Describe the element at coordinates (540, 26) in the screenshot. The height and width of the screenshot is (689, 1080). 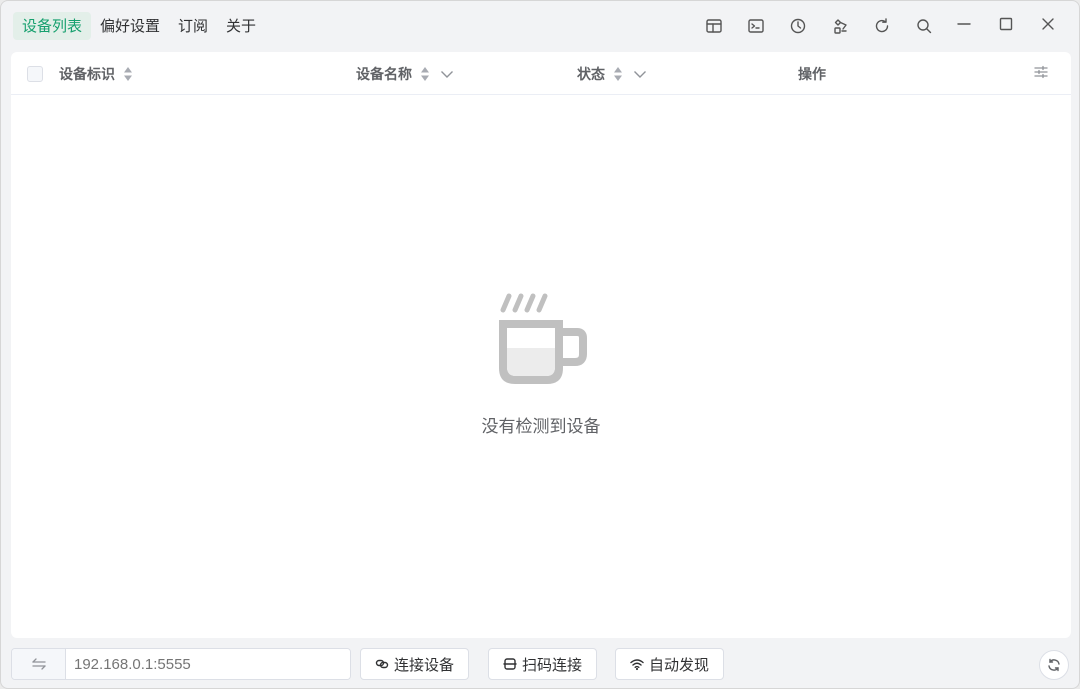
I see `top-bar: 设备列表 偏好设置 订阅 关于` at that location.